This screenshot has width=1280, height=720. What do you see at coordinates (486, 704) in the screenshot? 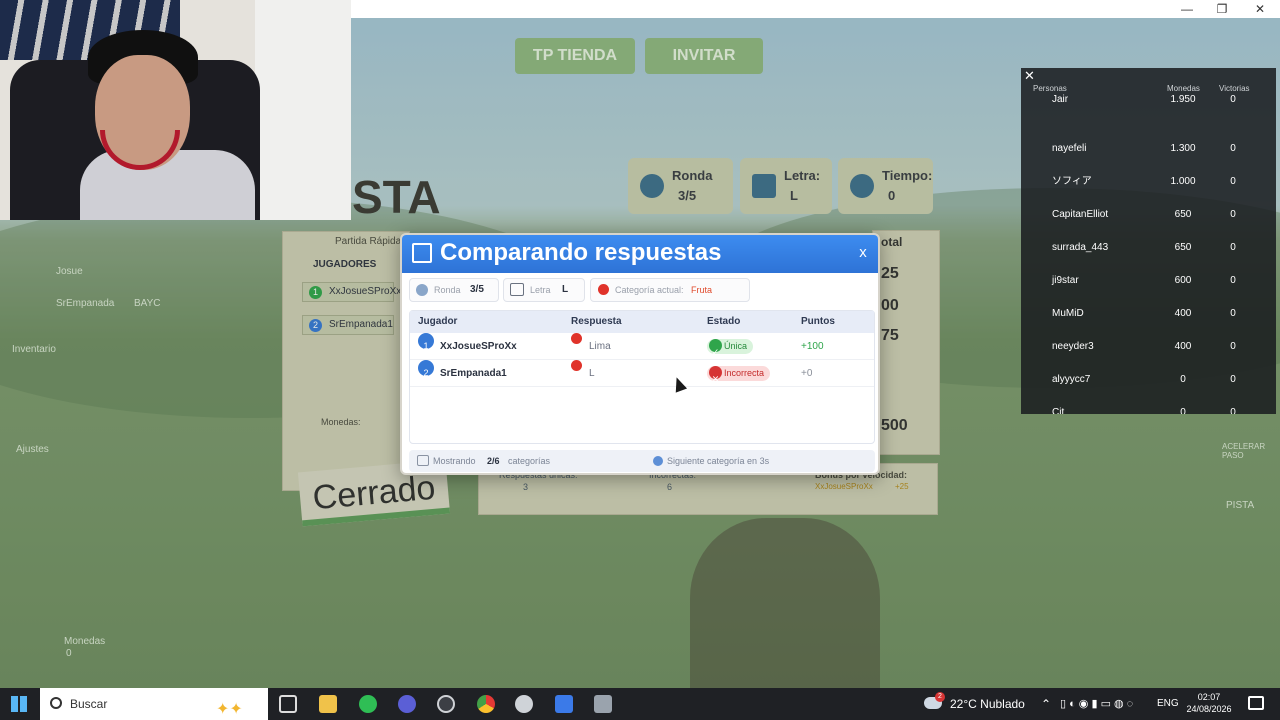
I see `chrome-icon` at bounding box center [486, 704].